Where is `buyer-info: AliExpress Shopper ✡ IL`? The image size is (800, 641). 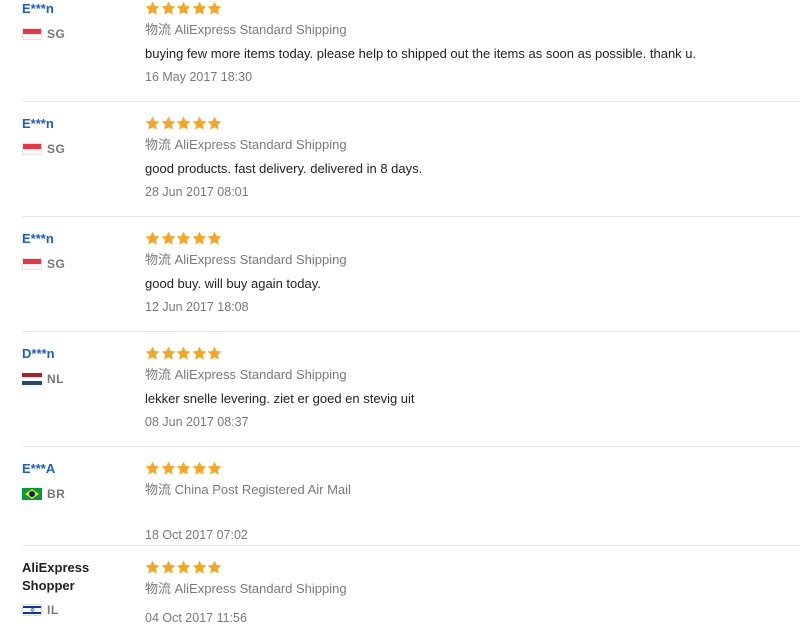 buyer-info: AliExpress Shopper ✡ IL is located at coordinates (77, 588).